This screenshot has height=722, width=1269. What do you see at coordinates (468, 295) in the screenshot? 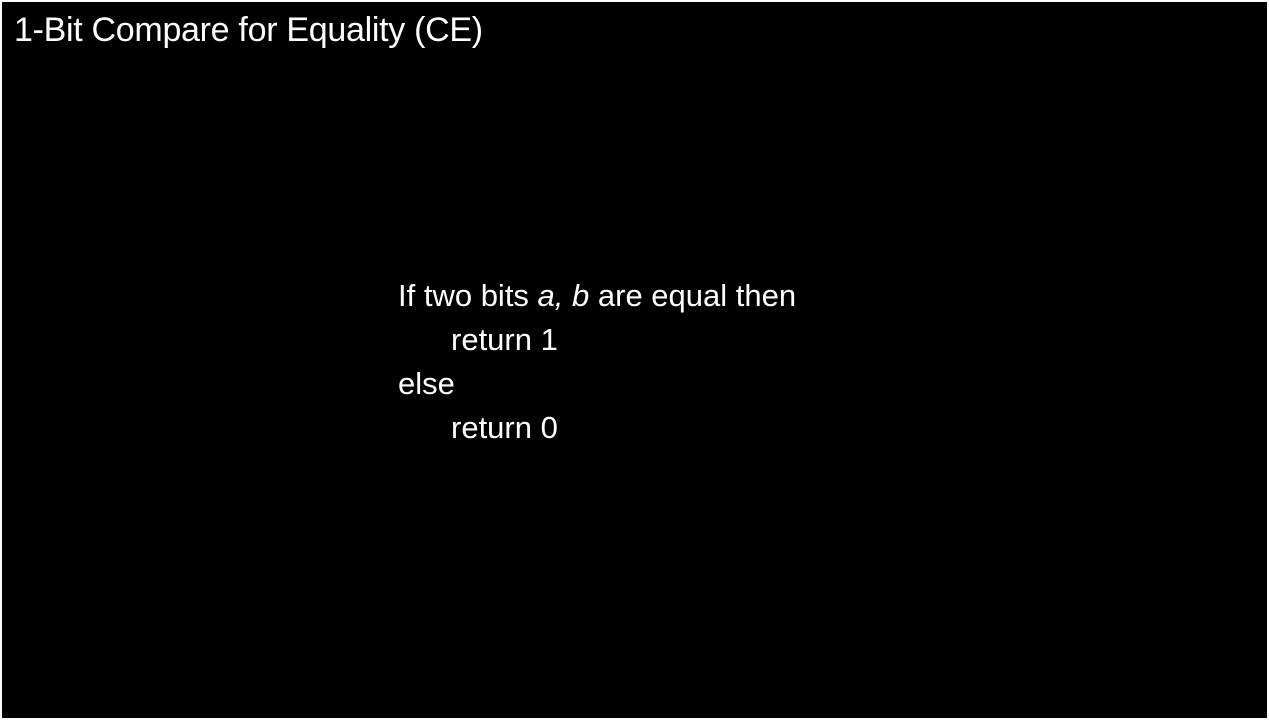
I see `if-text: If two bits` at bounding box center [468, 295].